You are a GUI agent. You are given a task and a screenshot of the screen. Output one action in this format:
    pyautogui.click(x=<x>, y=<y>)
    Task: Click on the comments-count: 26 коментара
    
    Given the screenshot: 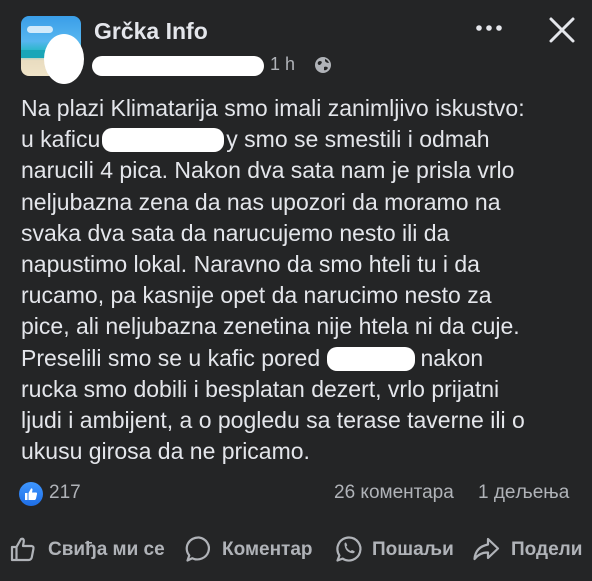 What is the action you would take?
    pyautogui.click(x=394, y=493)
    